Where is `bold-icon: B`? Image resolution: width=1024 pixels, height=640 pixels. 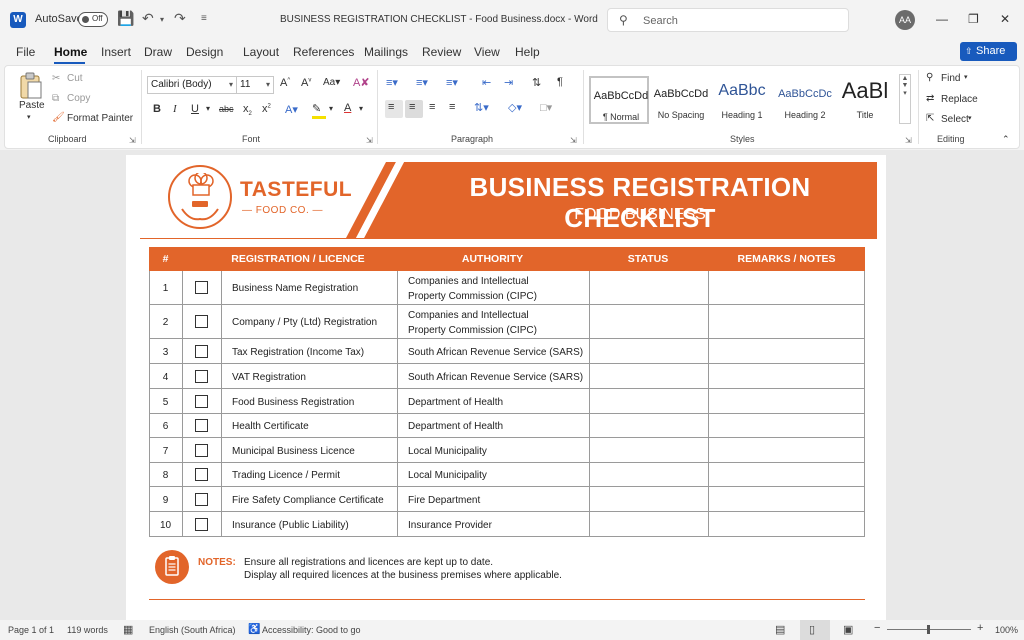 bold-icon: B is located at coordinates (157, 109).